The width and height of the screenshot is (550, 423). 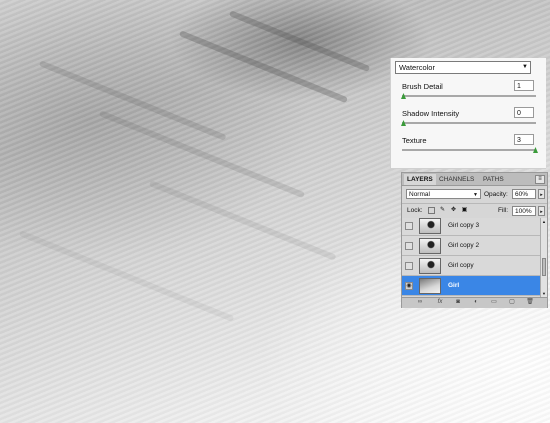 I want to click on opacity-arrow-icon: ▸, so click(x=541, y=194).